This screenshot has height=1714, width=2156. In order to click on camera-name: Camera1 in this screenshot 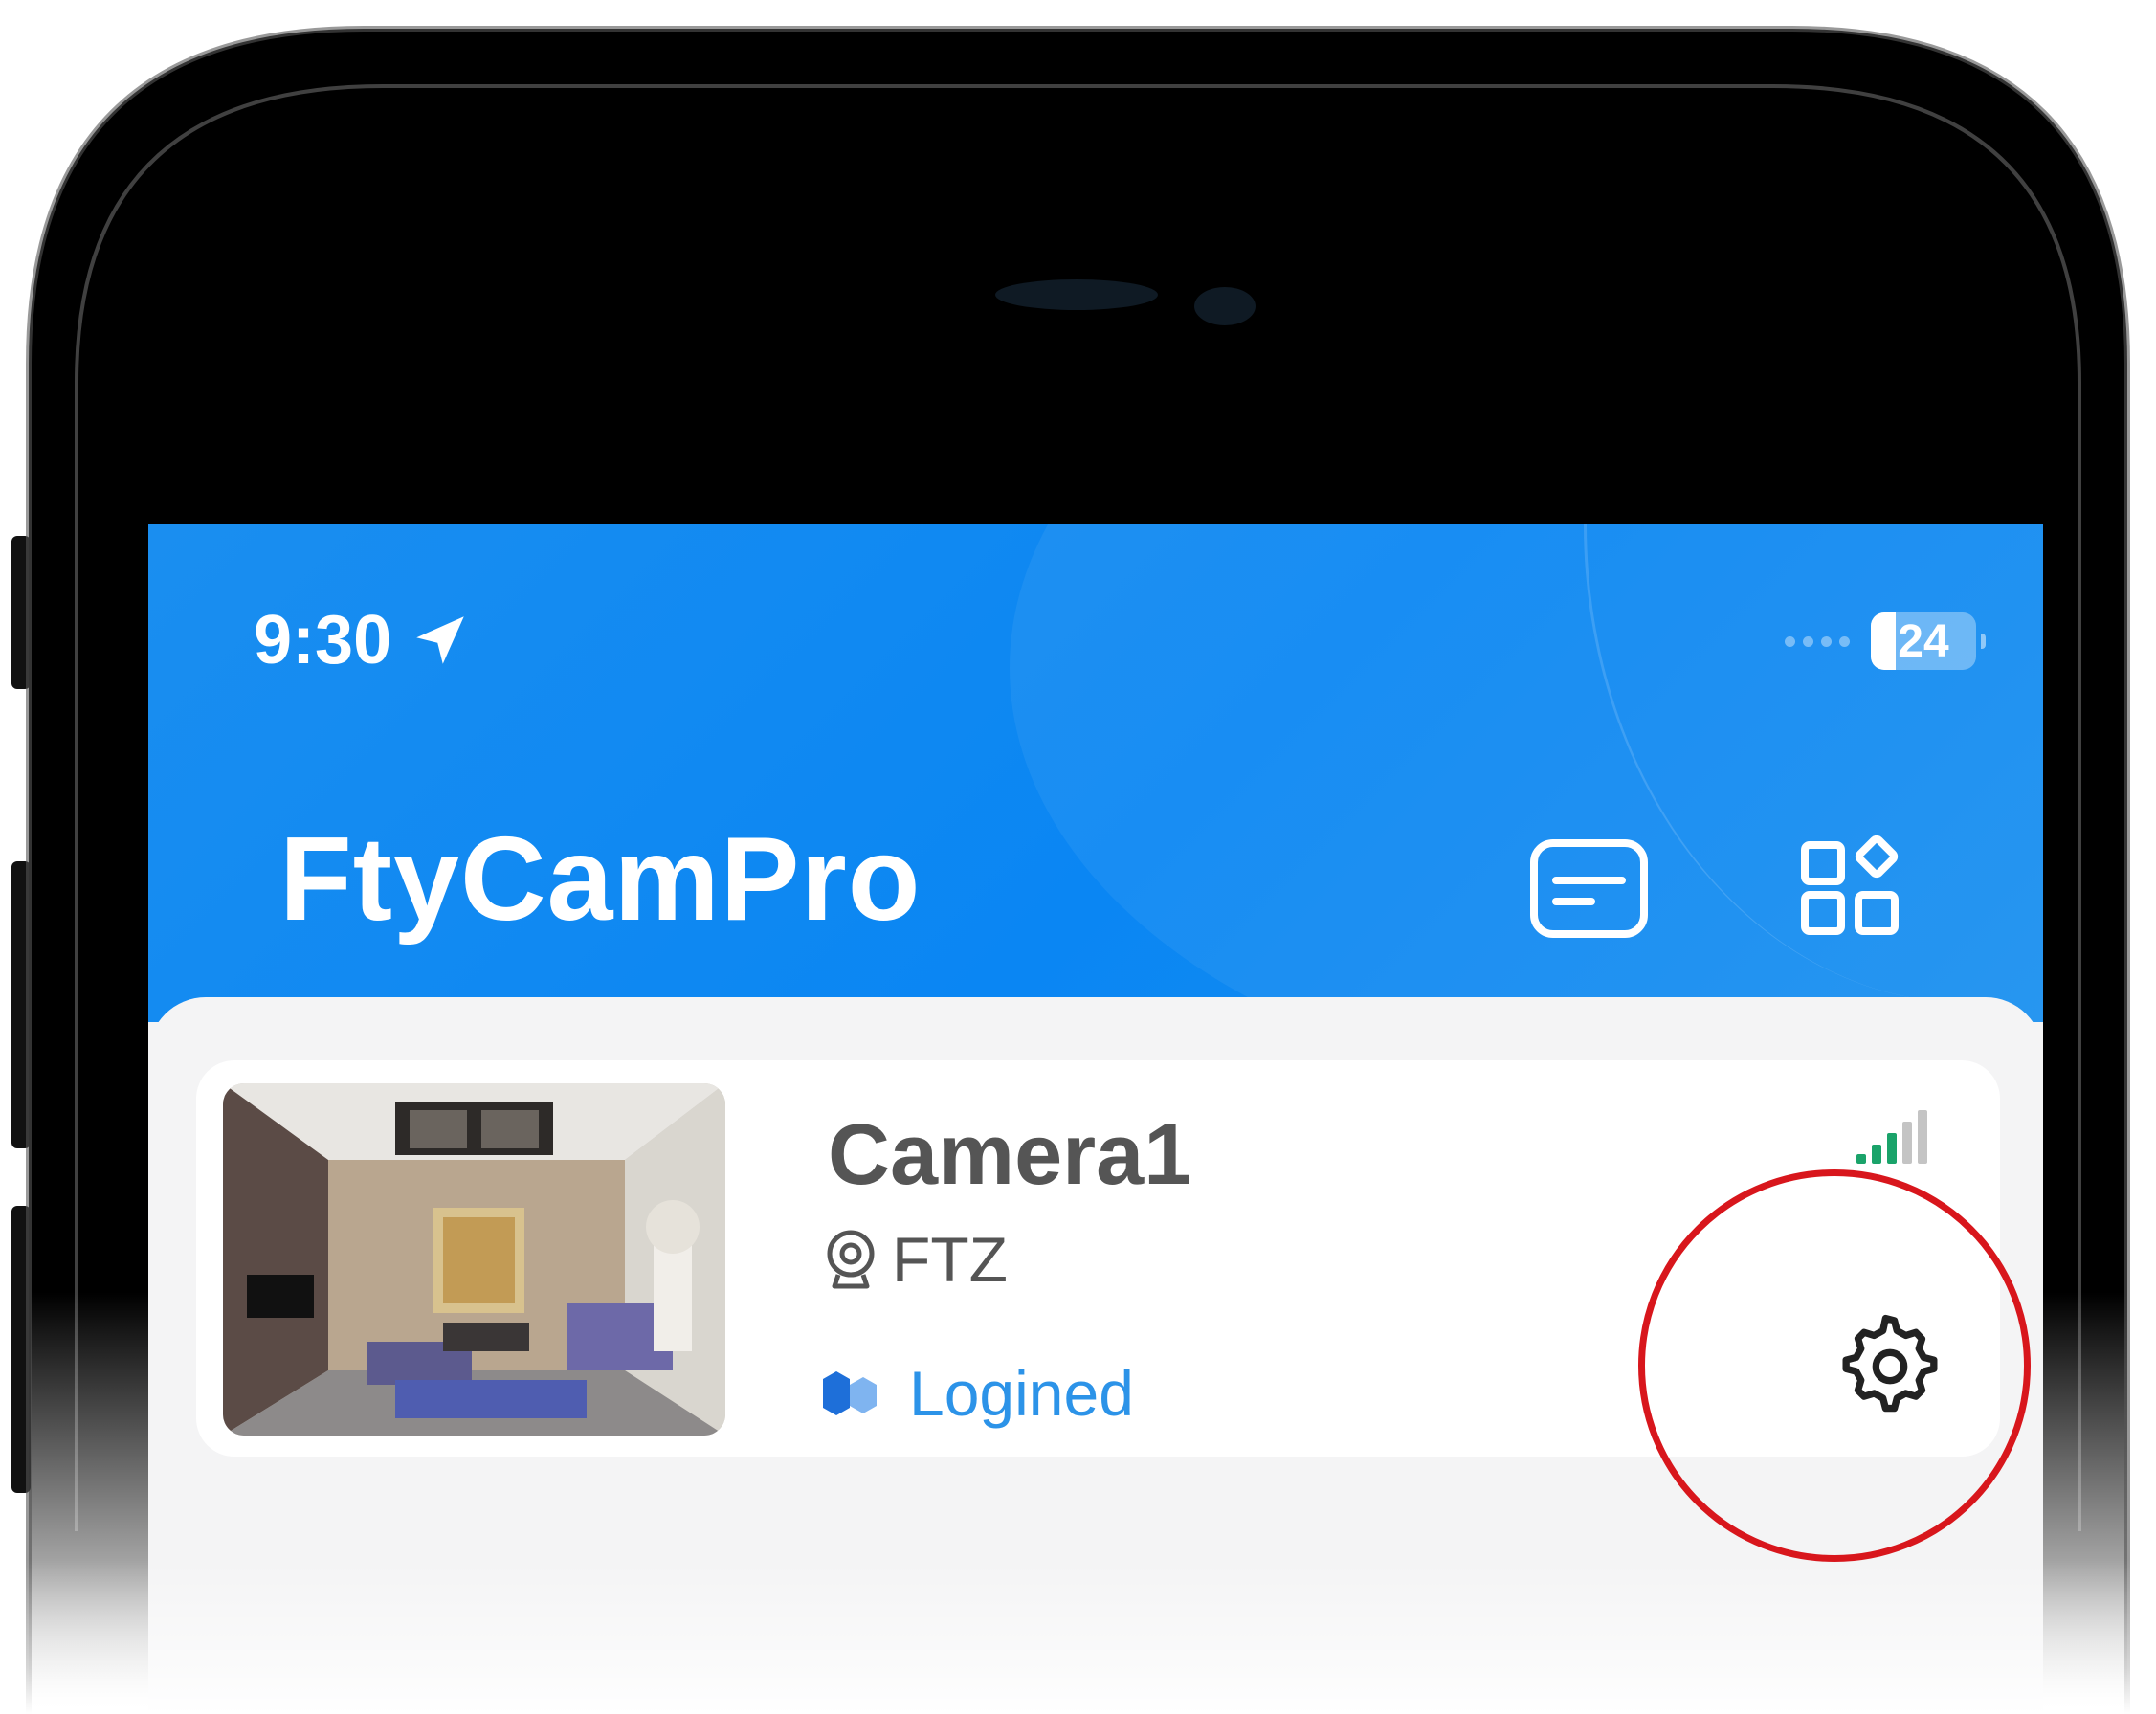, I will do `click(1010, 1155)`.